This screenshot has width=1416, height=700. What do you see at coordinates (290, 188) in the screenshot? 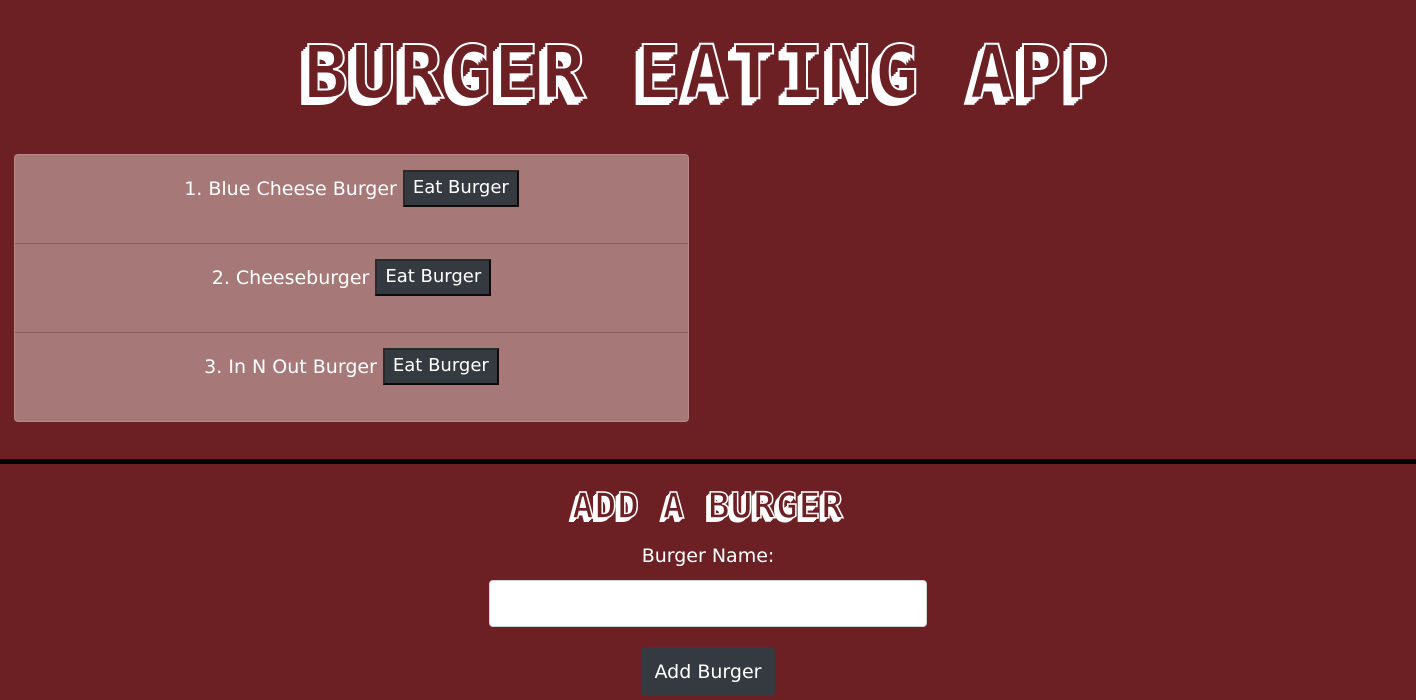
I see `burger-name: 1. Blue Cheese Burger` at bounding box center [290, 188].